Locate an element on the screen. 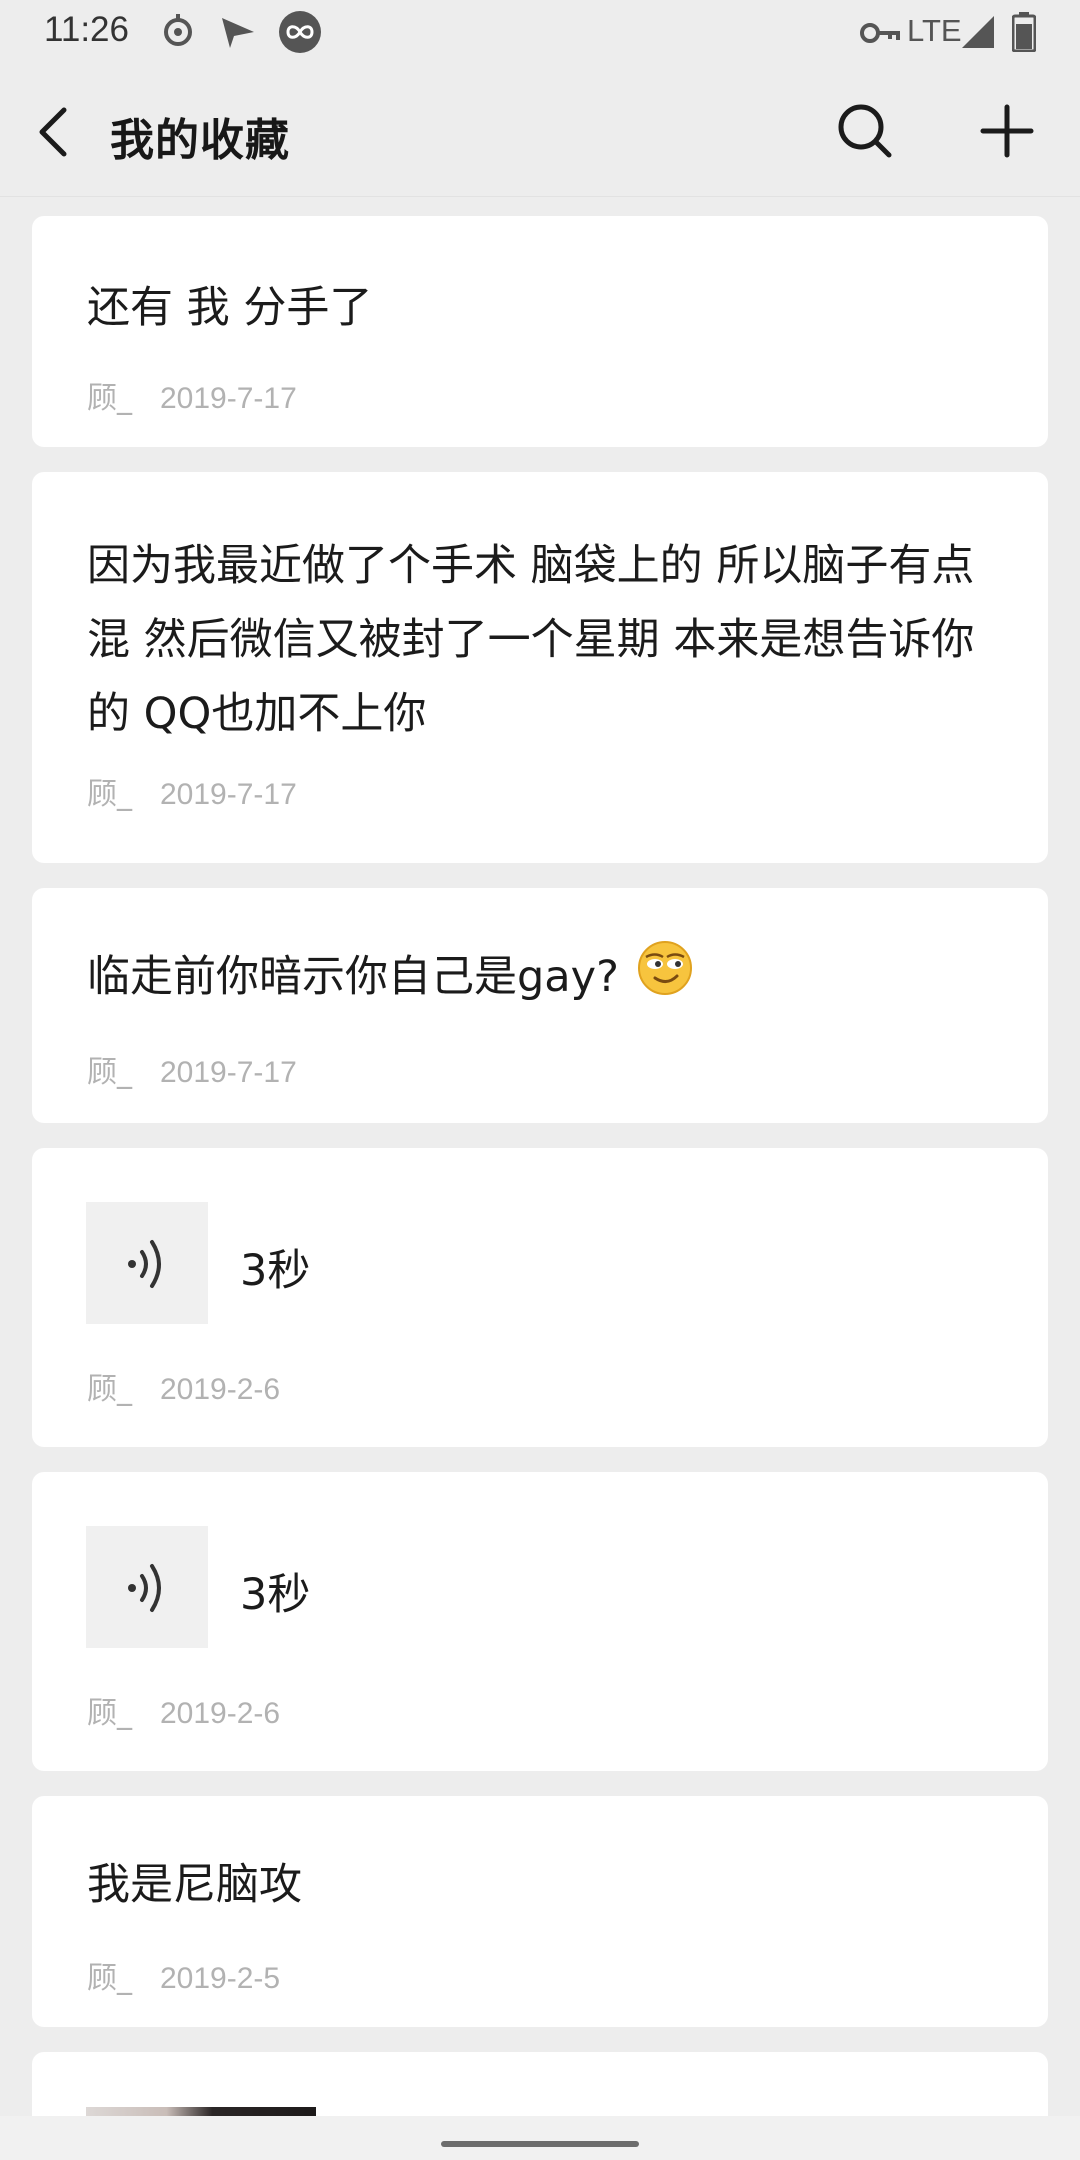  status-bar: 11:26 LTE is located at coordinates (540, 33).